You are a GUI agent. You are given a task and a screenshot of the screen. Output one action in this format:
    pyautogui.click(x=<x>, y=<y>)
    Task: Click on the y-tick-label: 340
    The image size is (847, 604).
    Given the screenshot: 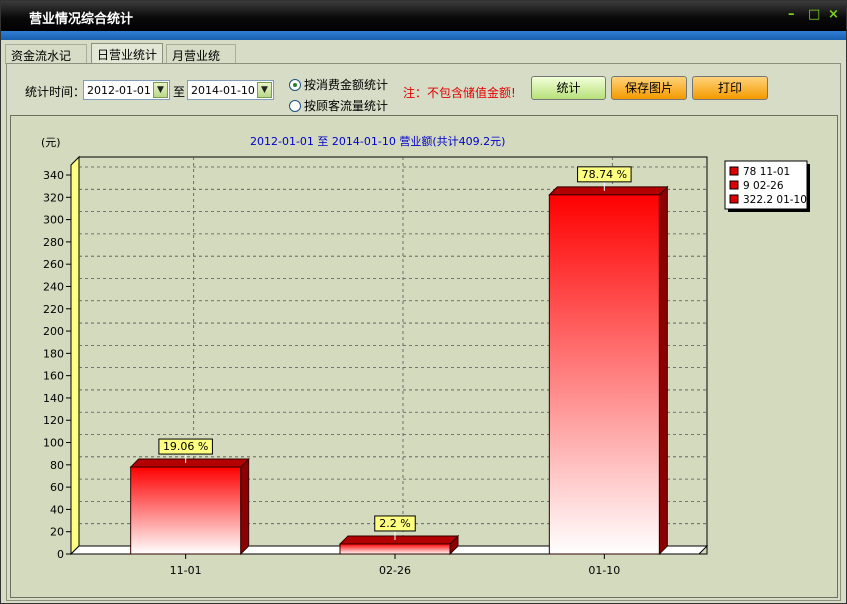 What is the action you would take?
    pyautogui.click(x=53, y=175)
    